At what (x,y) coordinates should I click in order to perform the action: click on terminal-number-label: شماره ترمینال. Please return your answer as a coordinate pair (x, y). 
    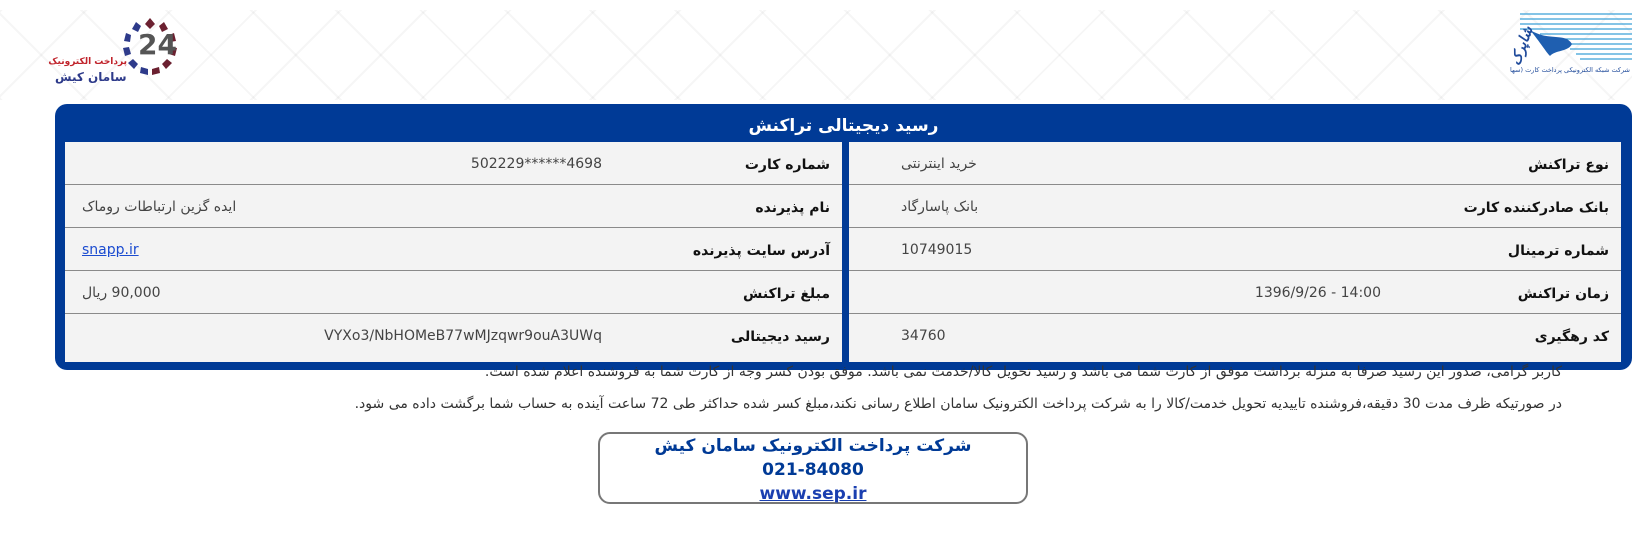
    Looking at the image, I should click on (1558, 251).